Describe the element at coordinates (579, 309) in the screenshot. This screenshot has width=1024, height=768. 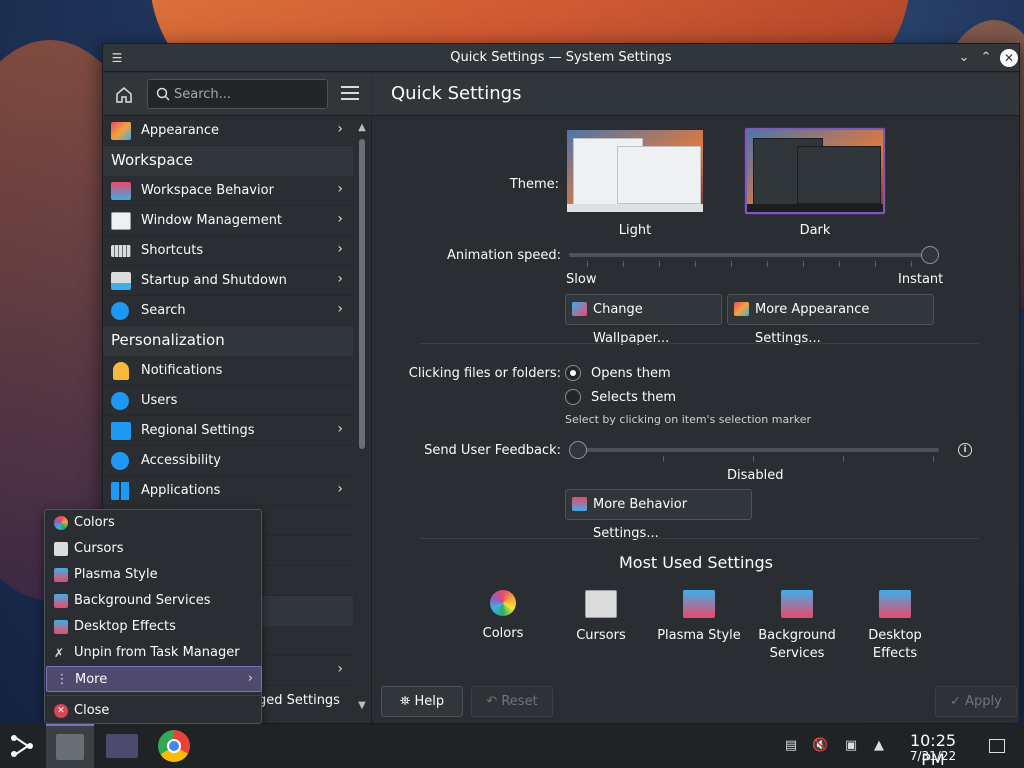
I see `wallpaper-icon` at that location.